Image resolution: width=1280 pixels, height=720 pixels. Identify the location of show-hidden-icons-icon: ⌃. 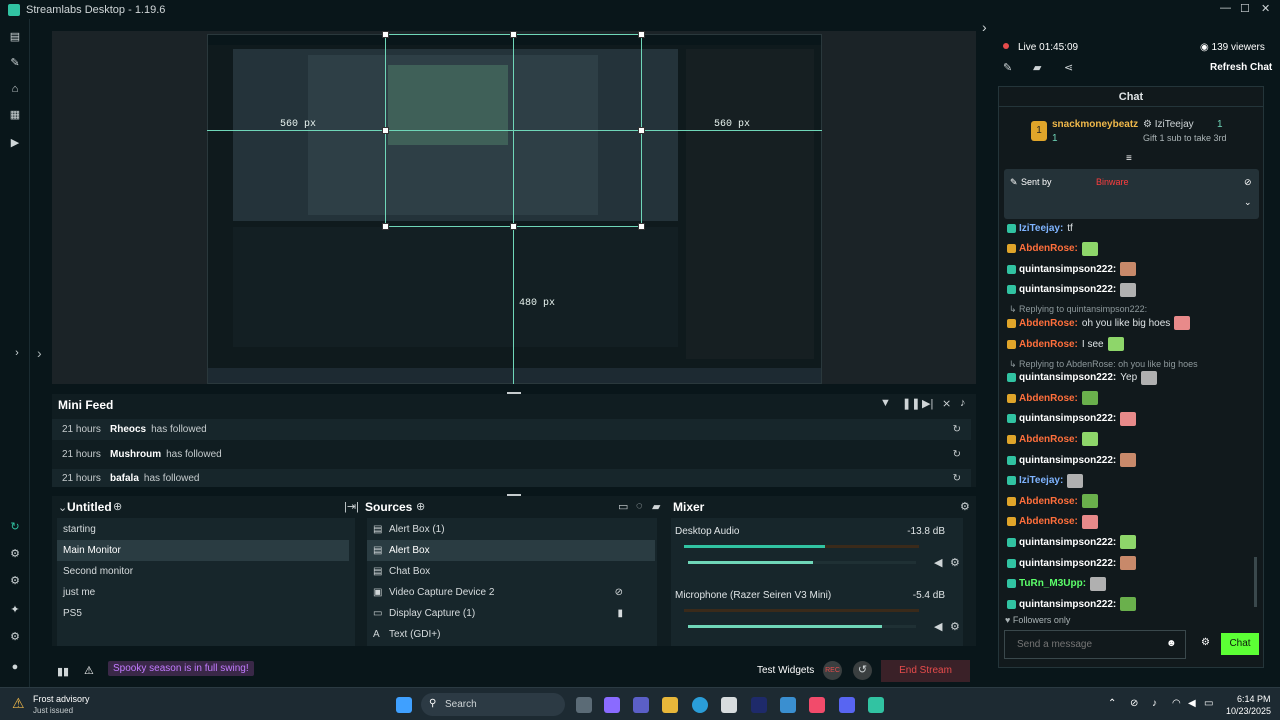
(1112, 703).